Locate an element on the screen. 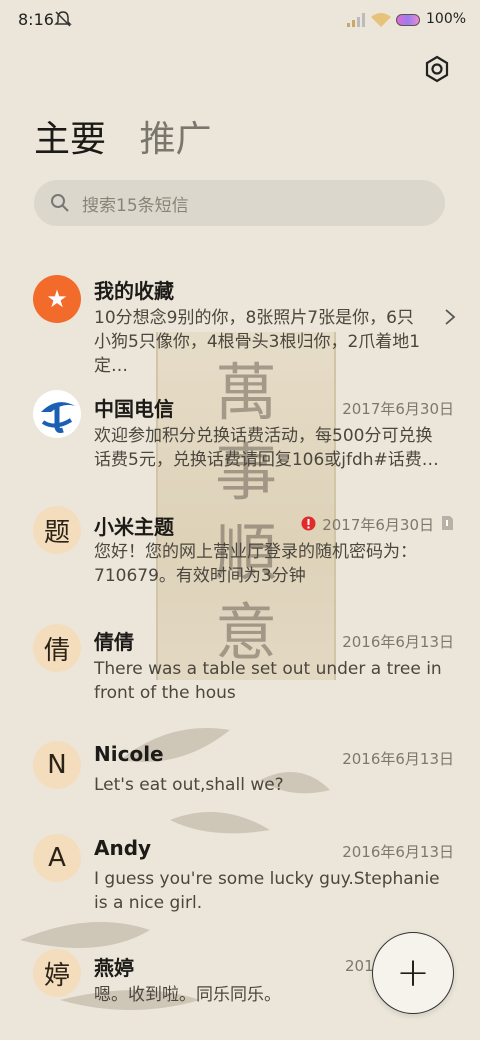  chevron-right-icon is located at coordinates (450, 317).